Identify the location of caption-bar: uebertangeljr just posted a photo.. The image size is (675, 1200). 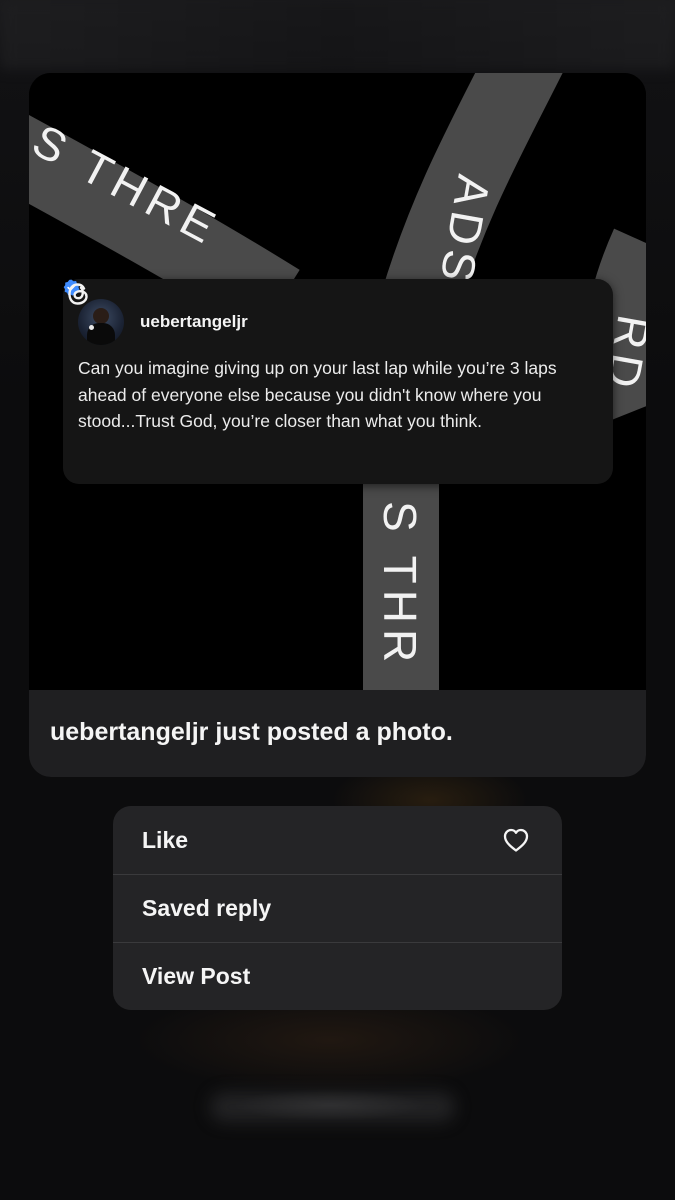
(337, 733).